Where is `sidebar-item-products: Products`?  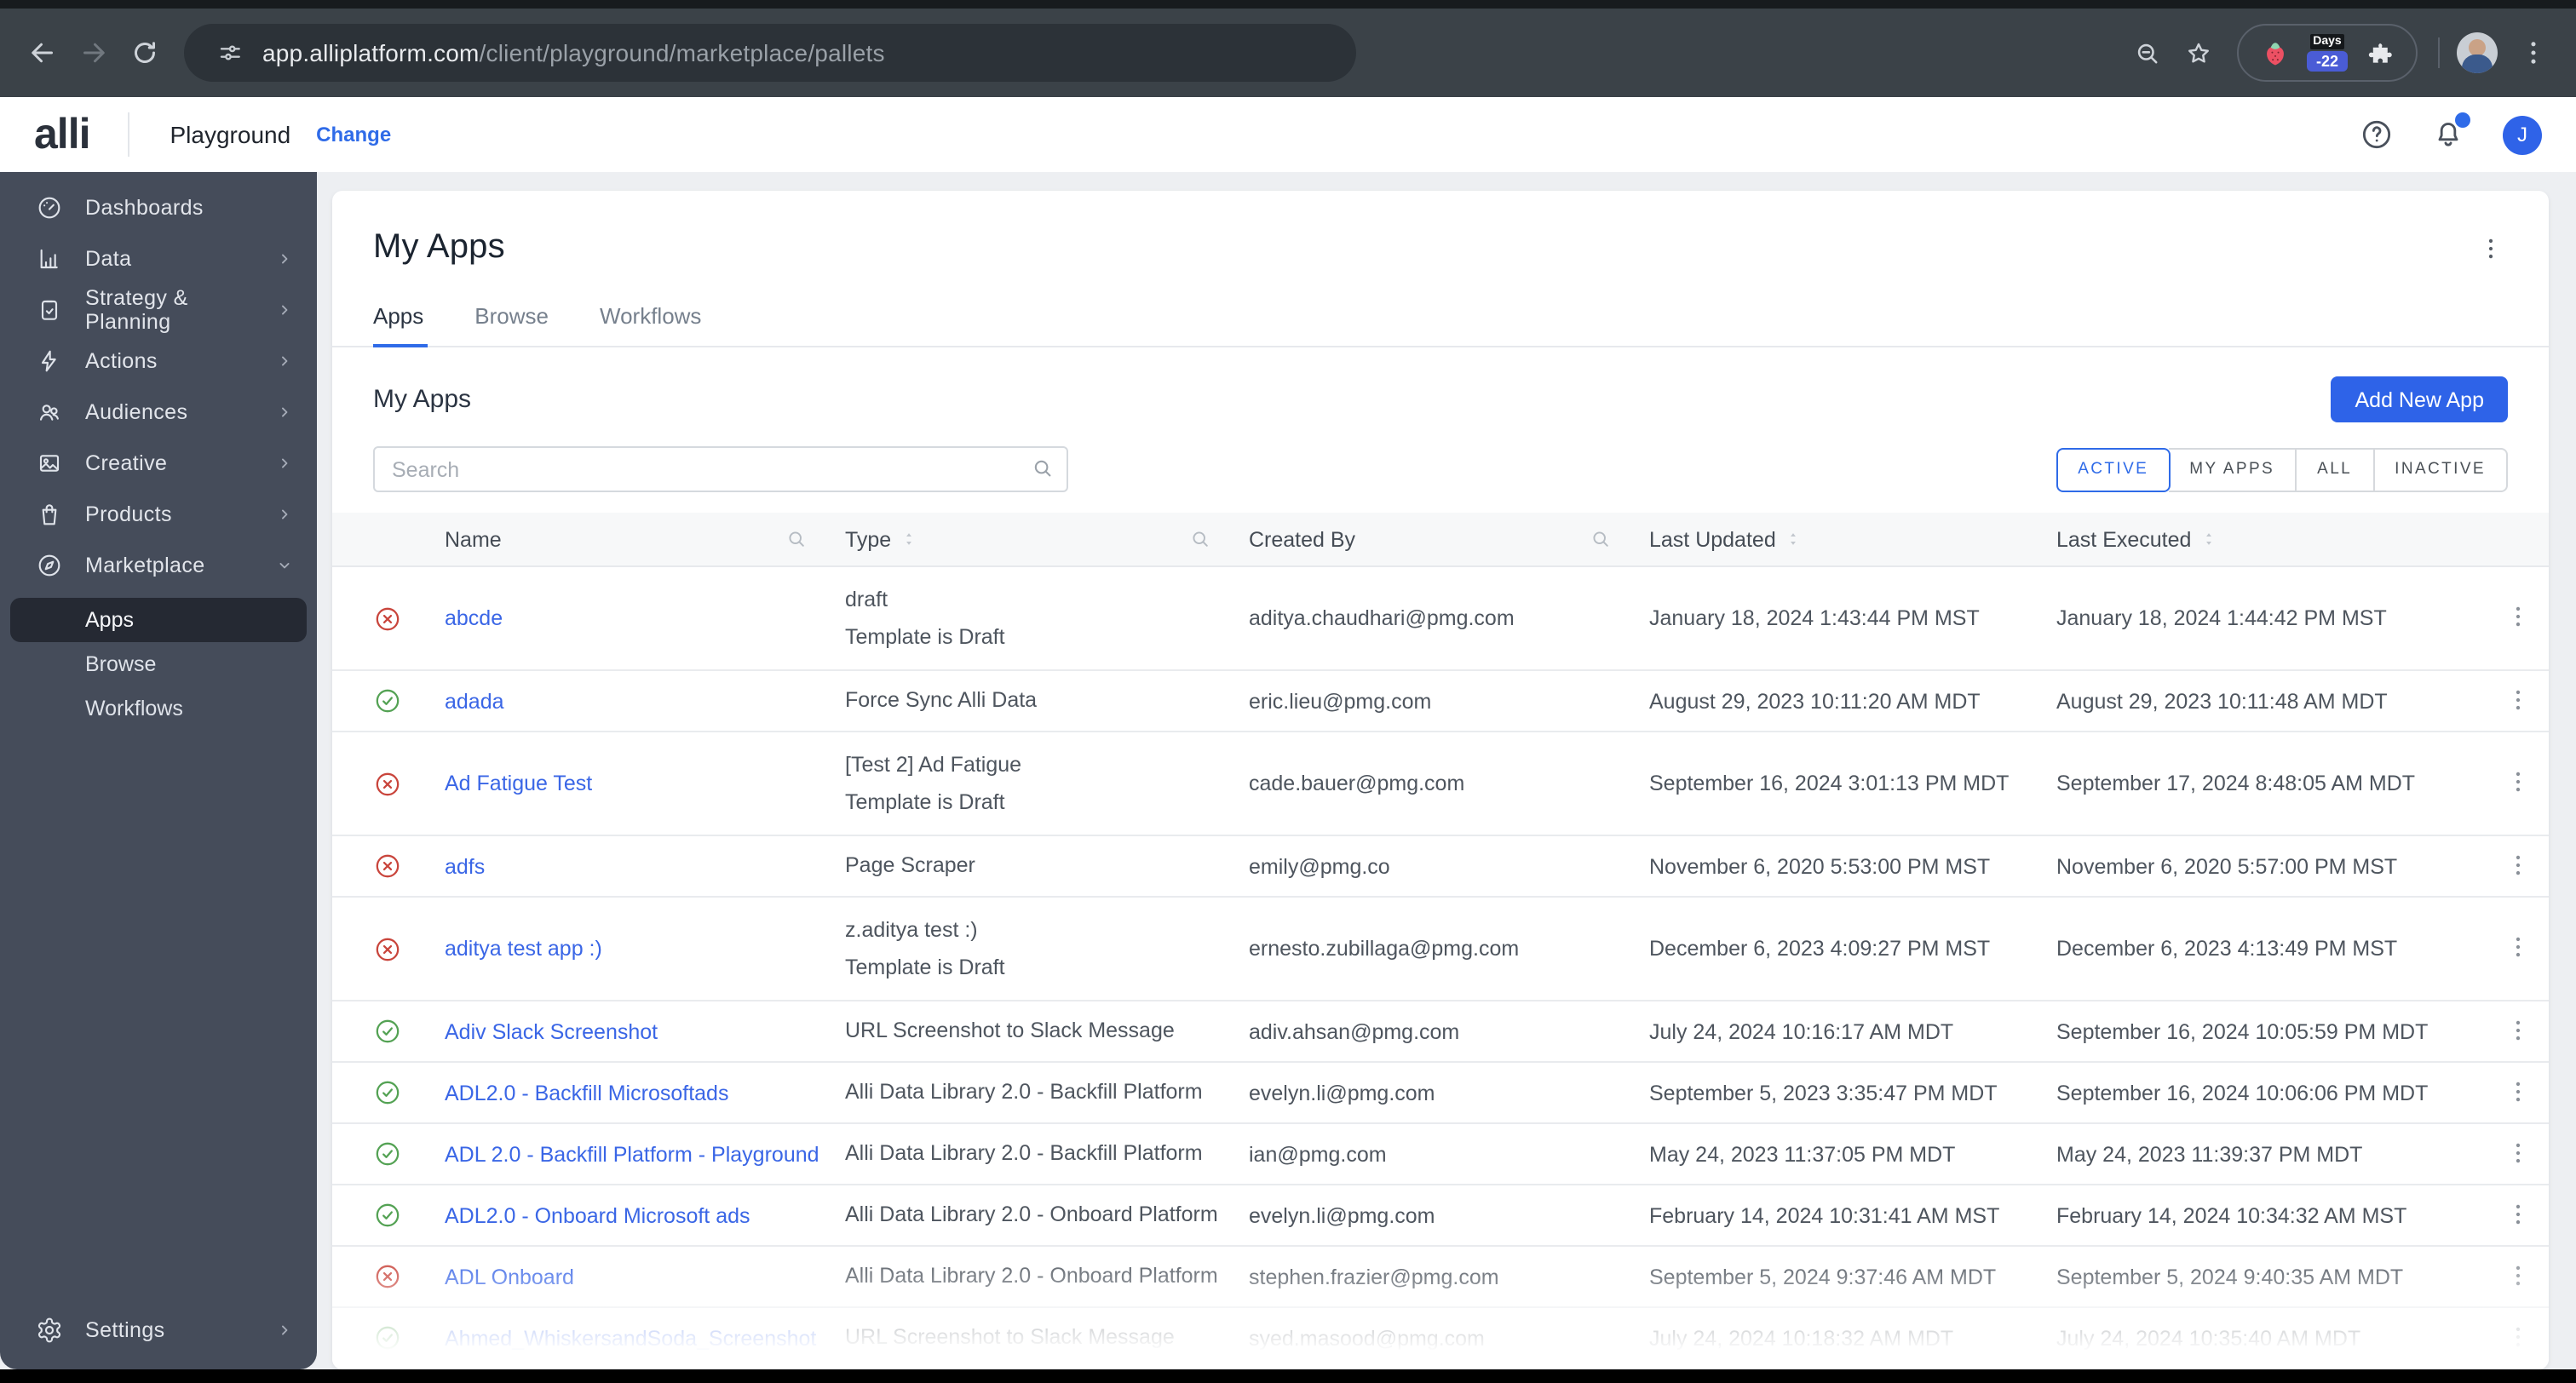
sidebar-item-products: Products is located at coordinates (159, 514).